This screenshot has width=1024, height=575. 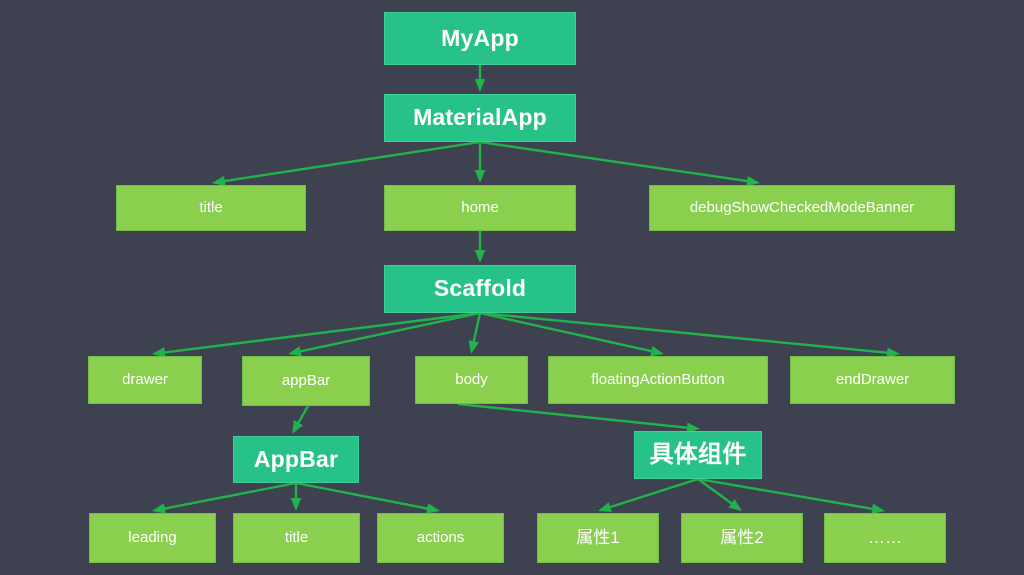 I want to click on edge-materialapp-to-debugbanner, so click(x=619, y=163).